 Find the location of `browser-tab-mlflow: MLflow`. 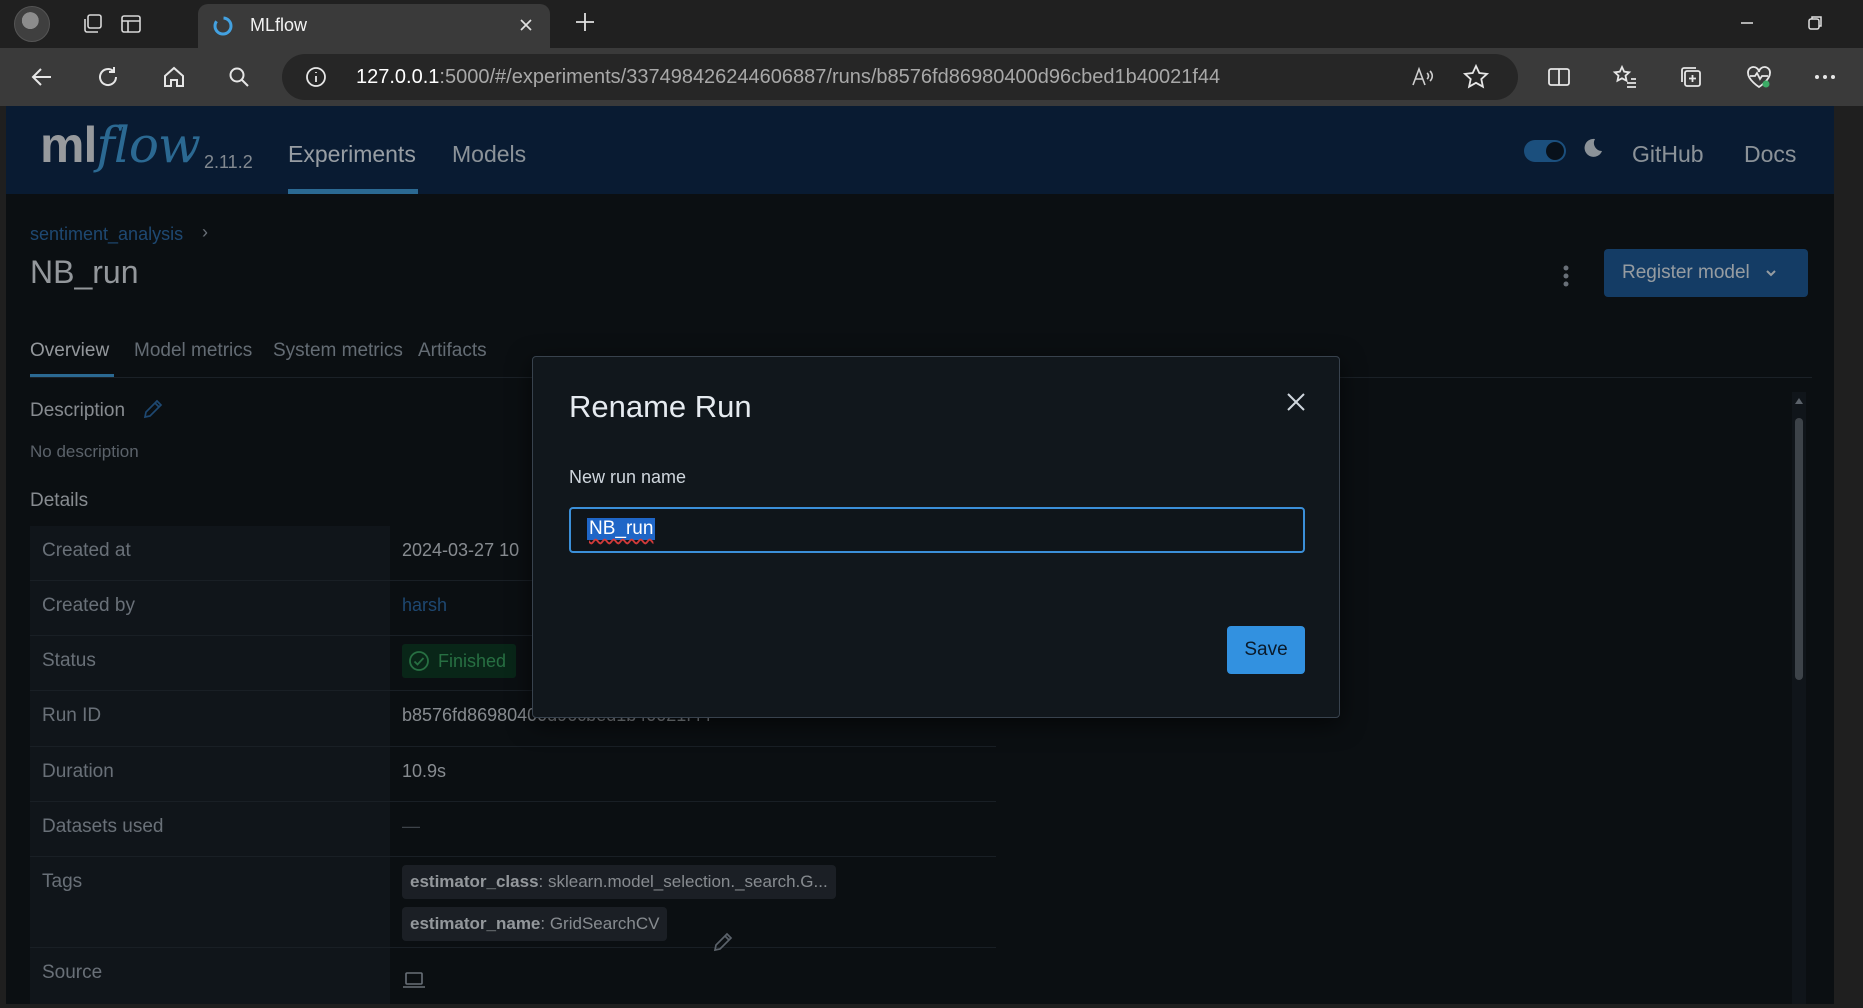

browser-tab-mlflow: MLflow is located at coordinates (374, 26).